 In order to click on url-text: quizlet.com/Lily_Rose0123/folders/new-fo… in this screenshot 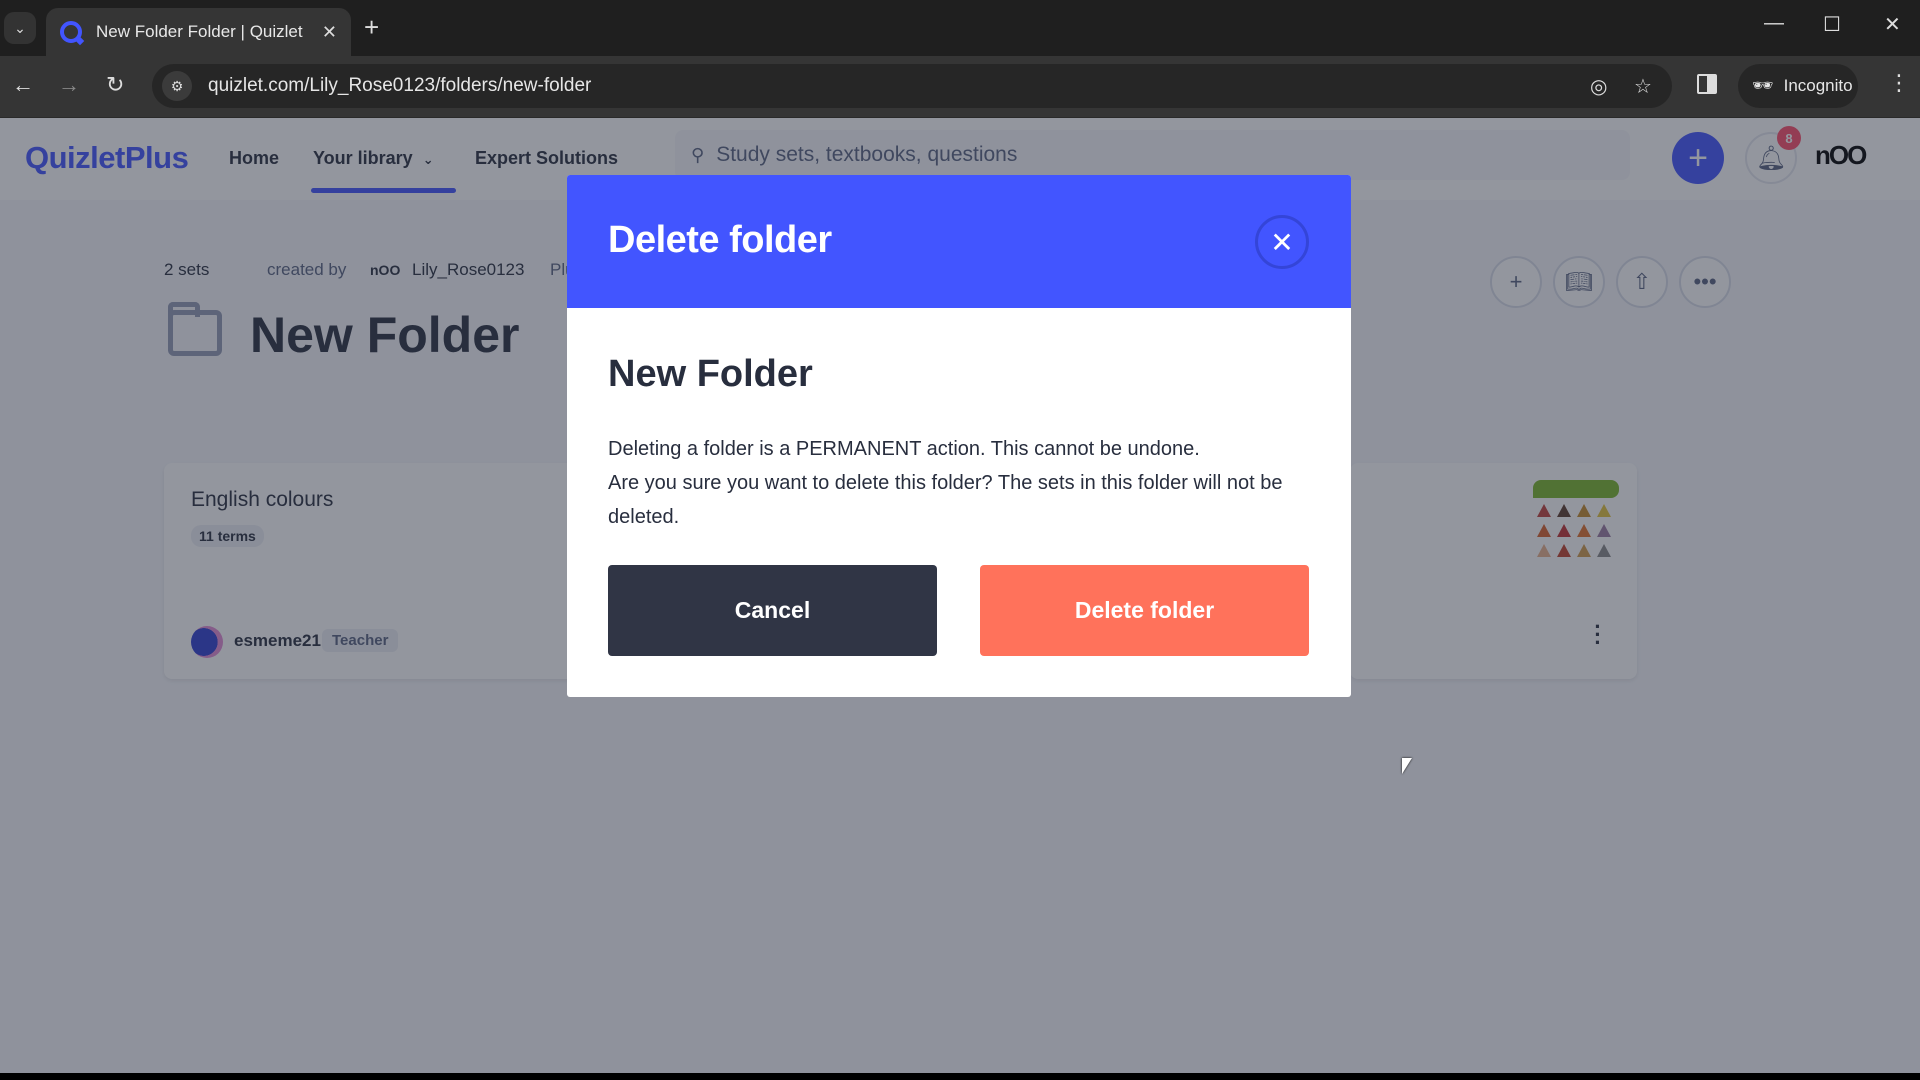, I will do `click(399, 86)`.